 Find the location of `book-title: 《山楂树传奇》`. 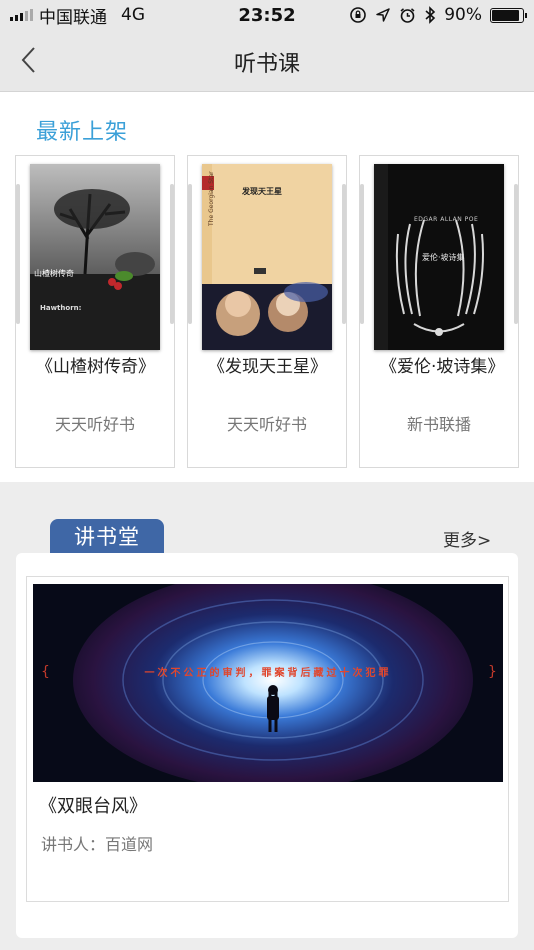

book-title: 《山楂树传奇》 is located at coordinates (95, 367).